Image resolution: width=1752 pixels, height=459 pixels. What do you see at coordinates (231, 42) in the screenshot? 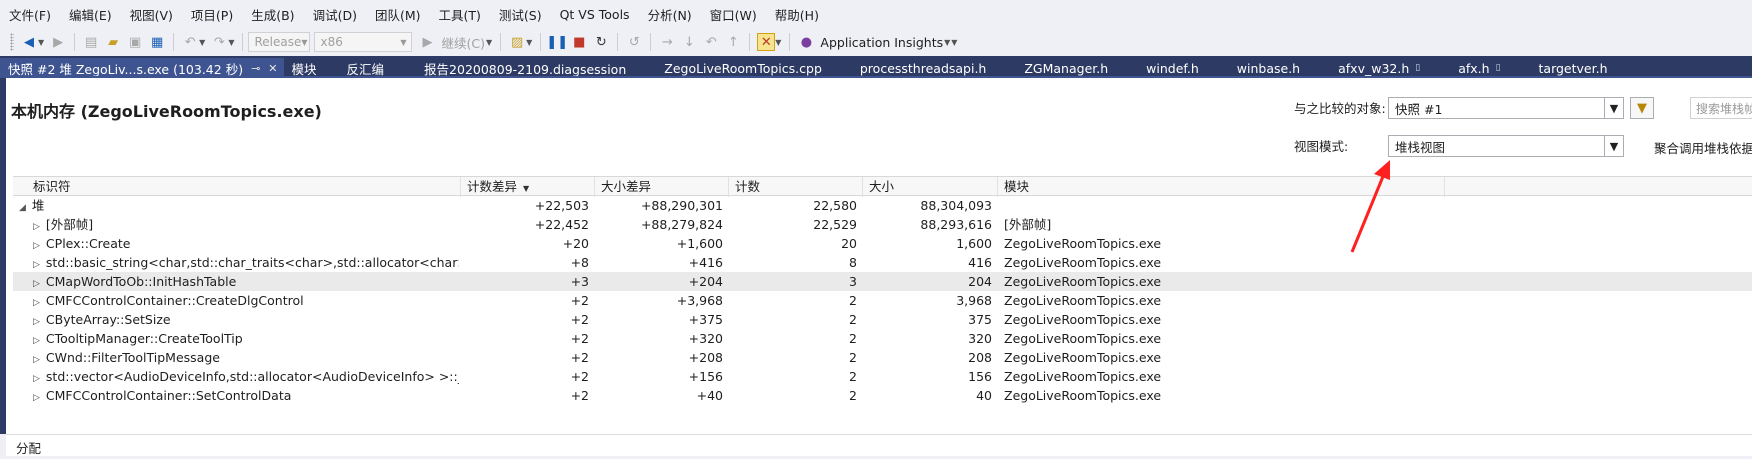
I see `redo-dropdown-icon: ▼` at bounding box center [231, 42].